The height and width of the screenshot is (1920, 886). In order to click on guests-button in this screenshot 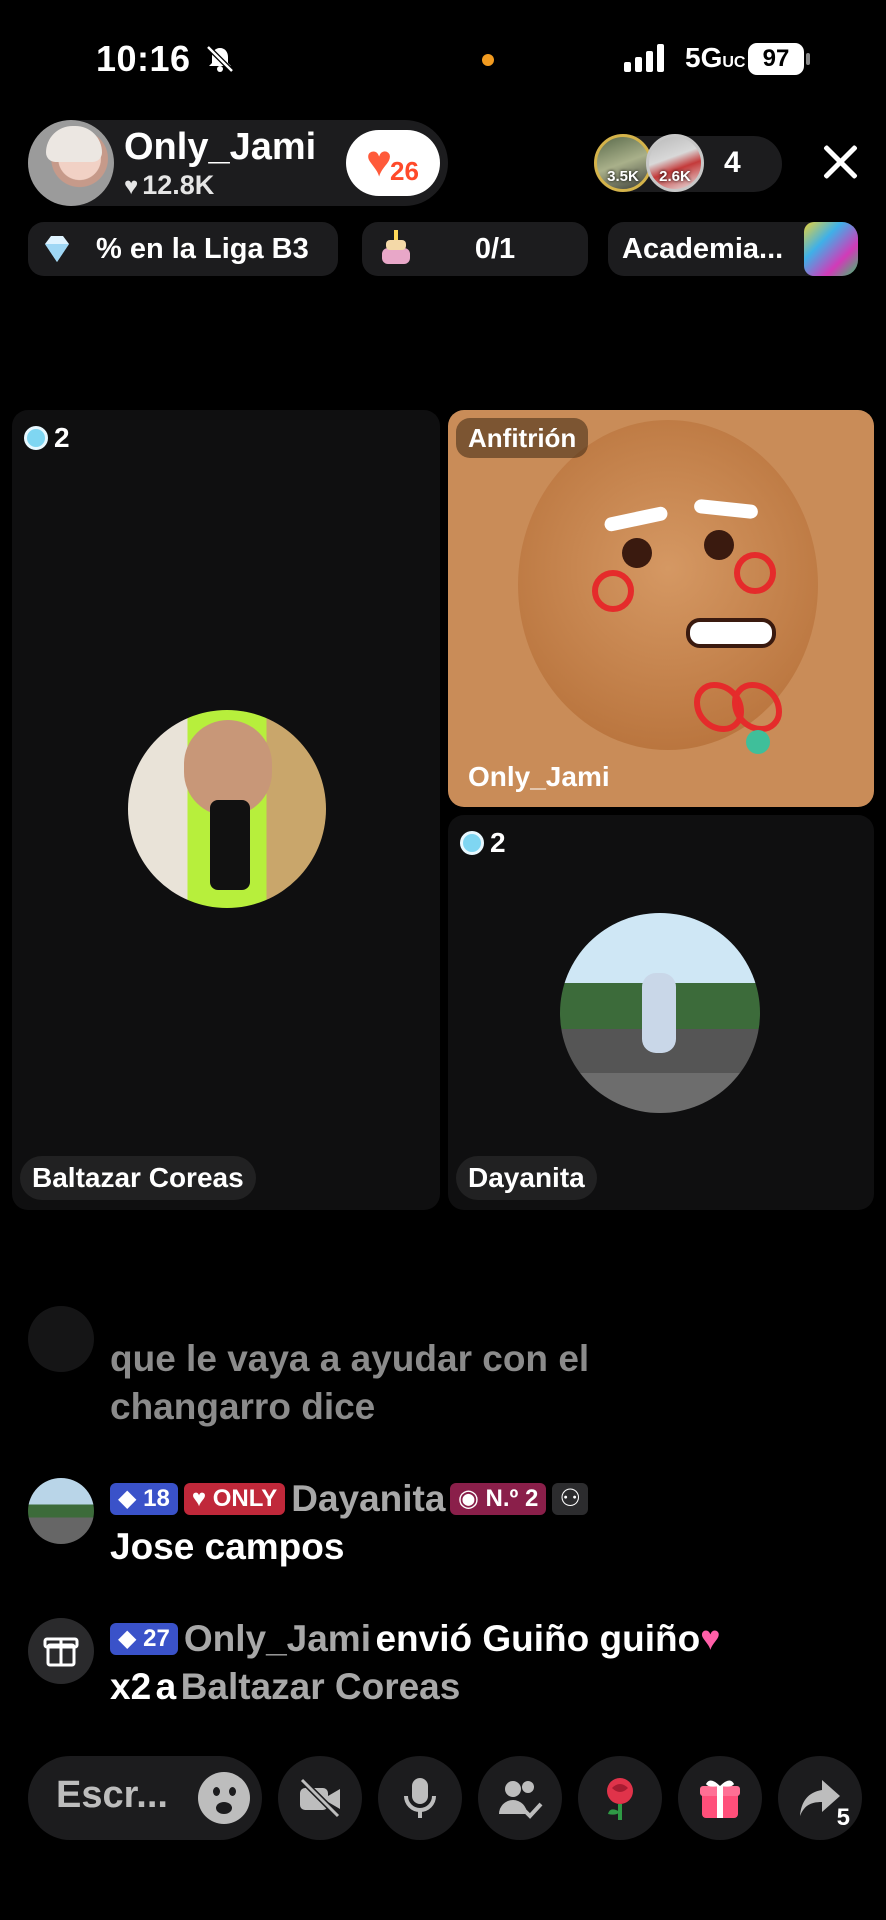, I will do `click(520, 1798)`.